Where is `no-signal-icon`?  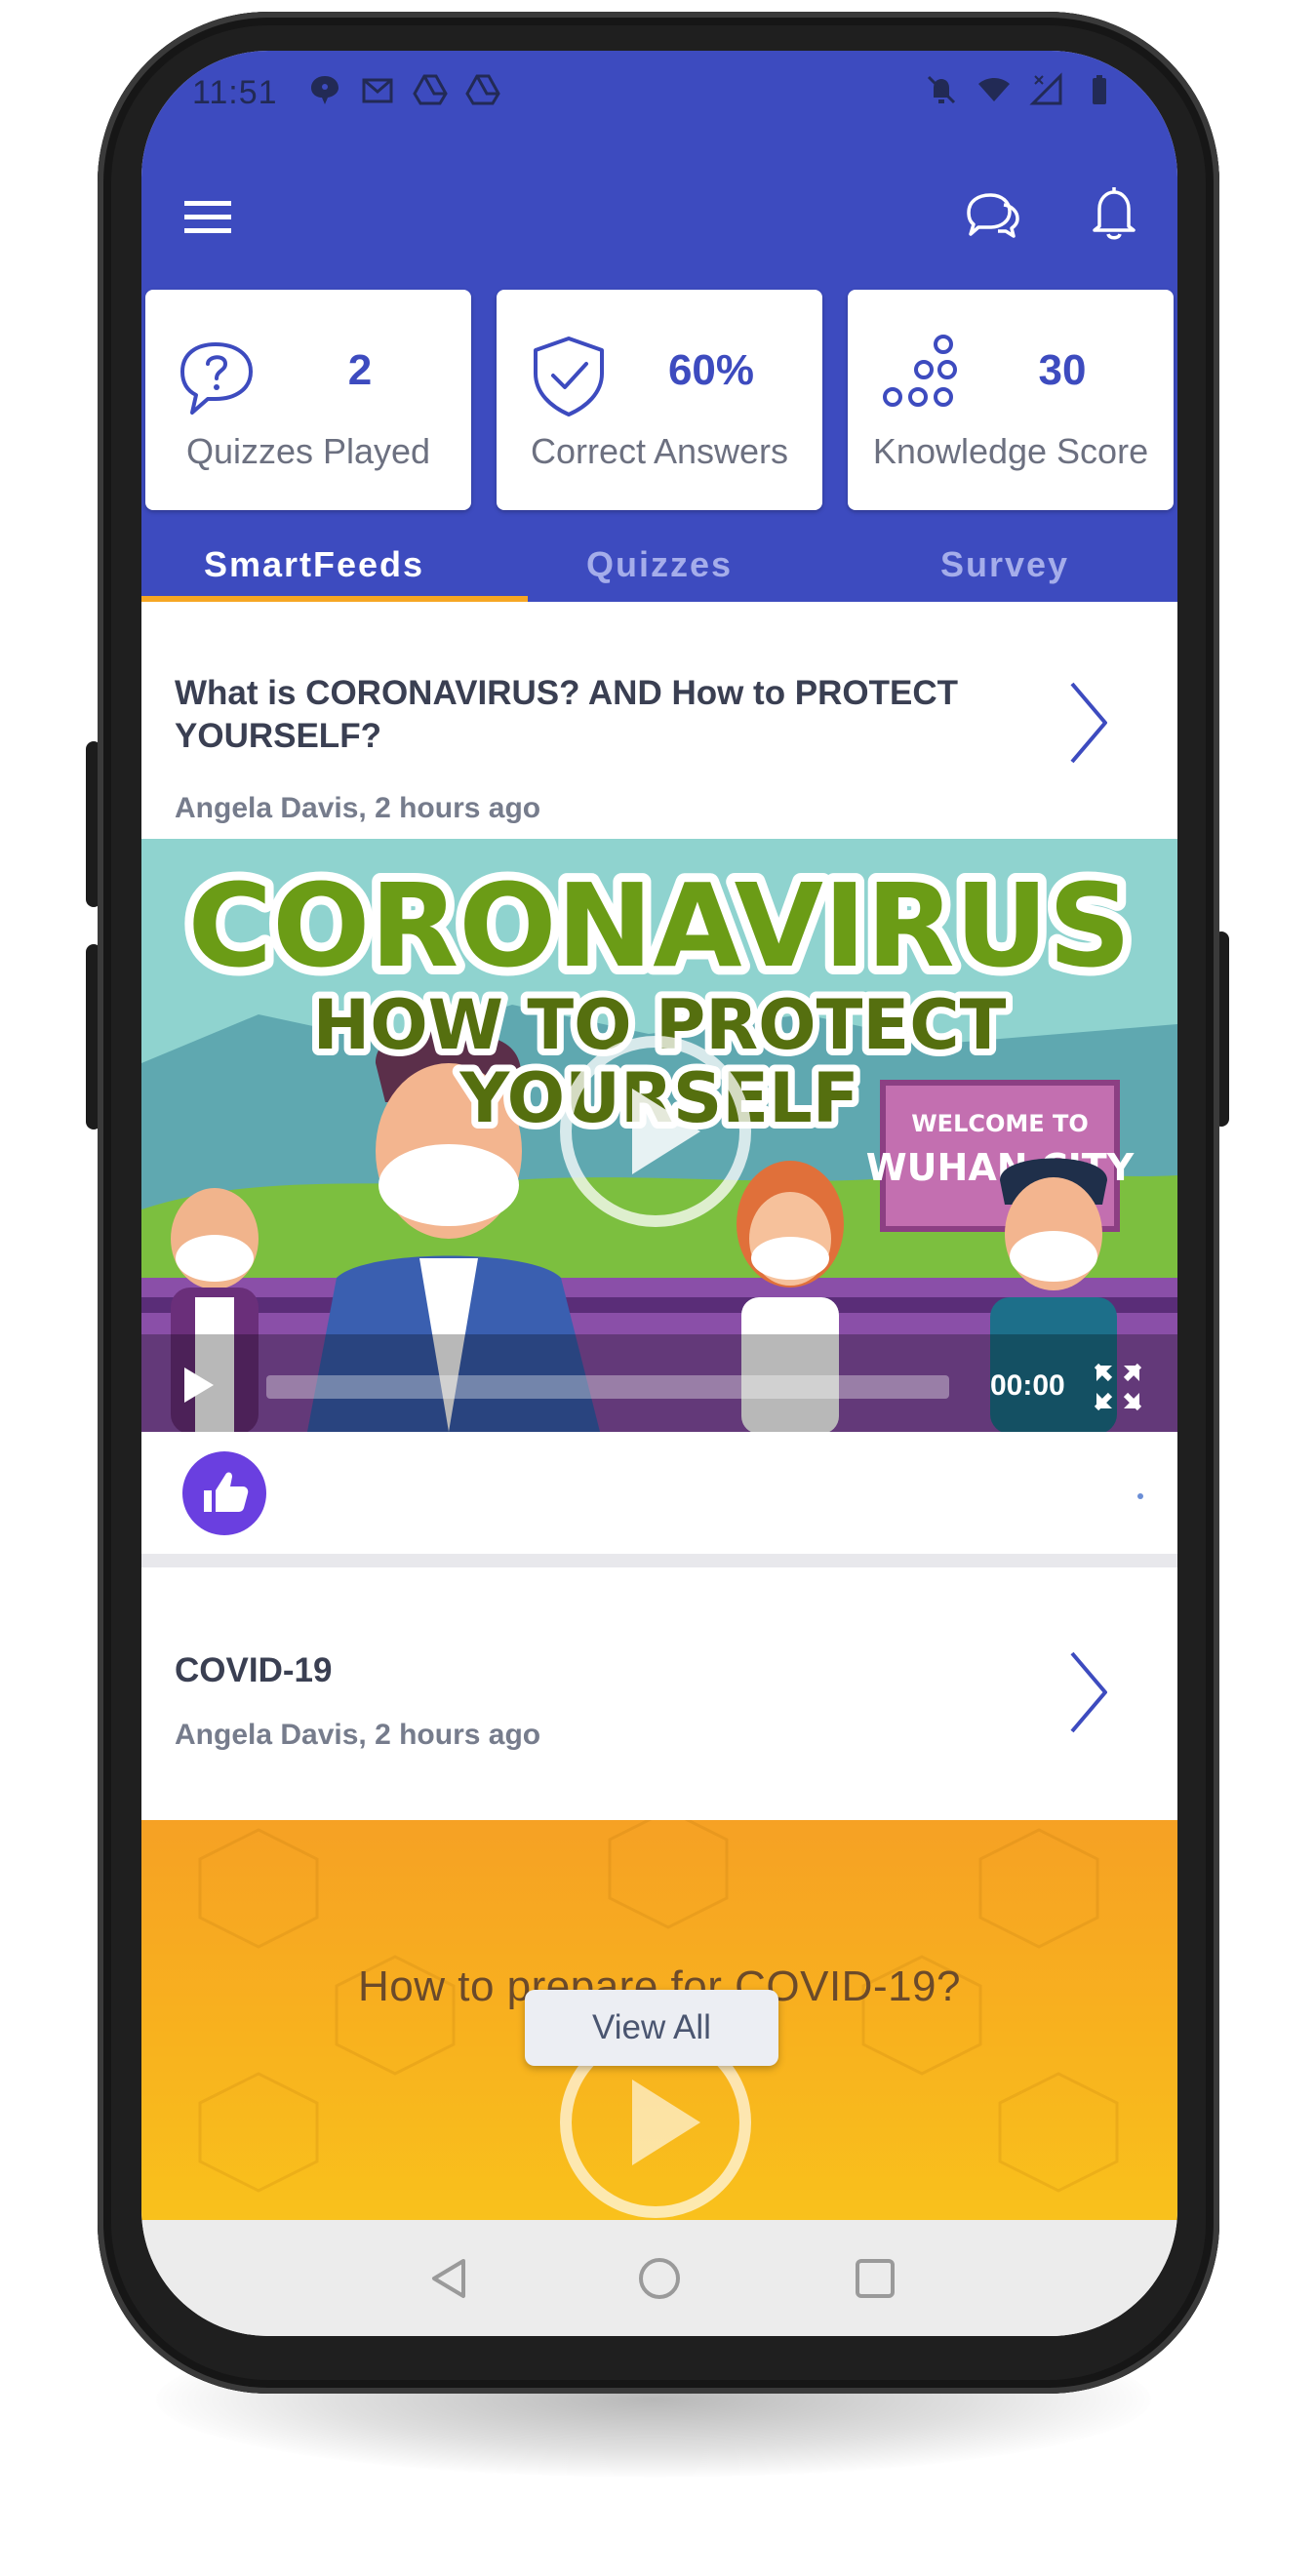 no-signal-icon is located at coordinates (1045, 88).